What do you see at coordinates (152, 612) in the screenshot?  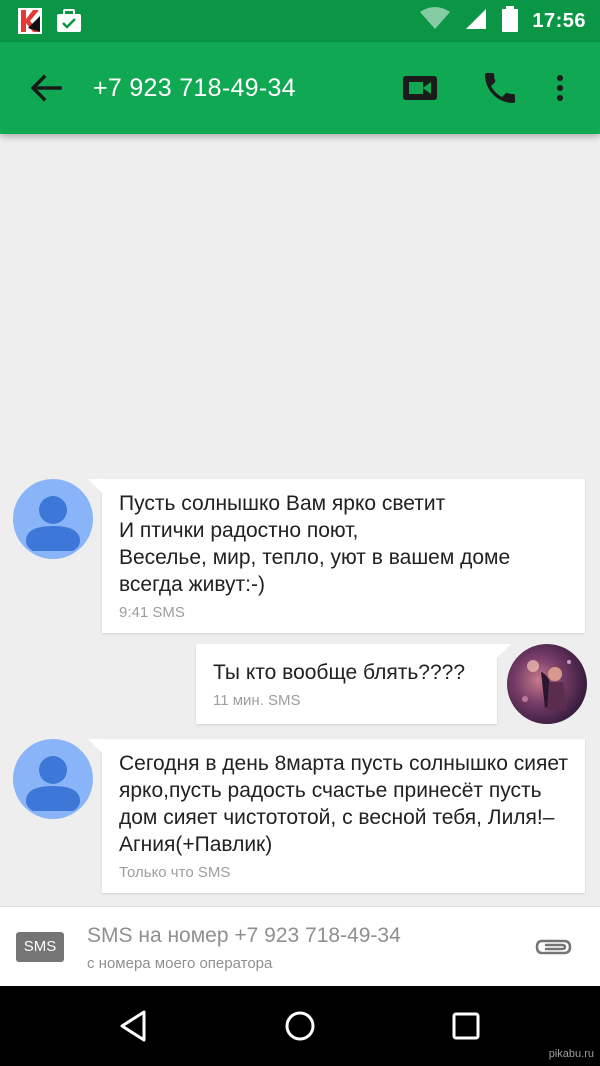 I see `message-meta: 9:41 SMS` at bounding box center [152, 612].